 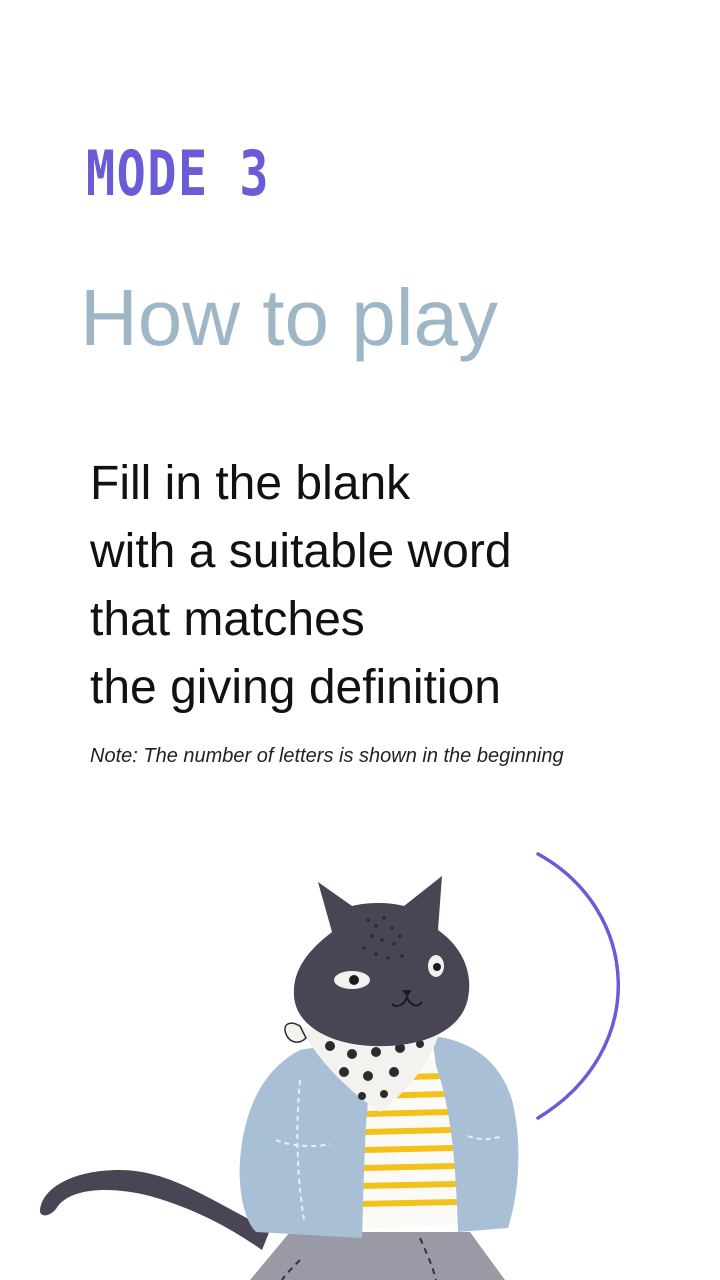 I want to click on instruction-line: that matches, so click(x=227, y=619).